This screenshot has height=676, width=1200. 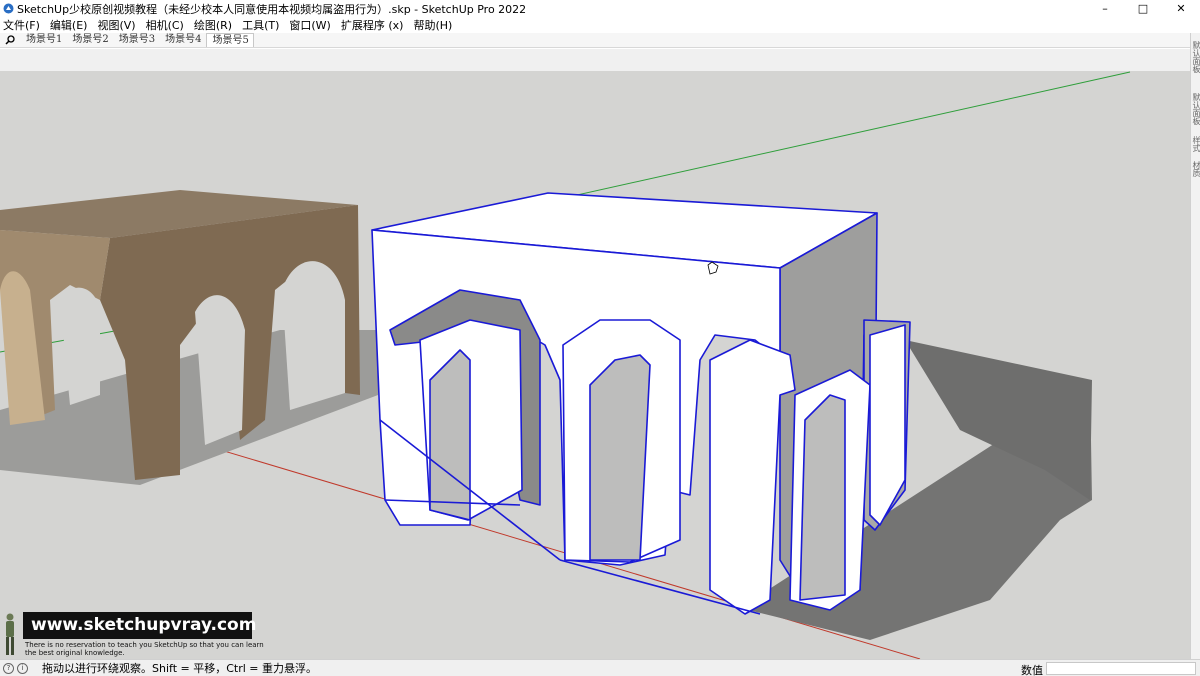 I want to click on scene-tab-4: 场景号4, so click(x=182, y=40).